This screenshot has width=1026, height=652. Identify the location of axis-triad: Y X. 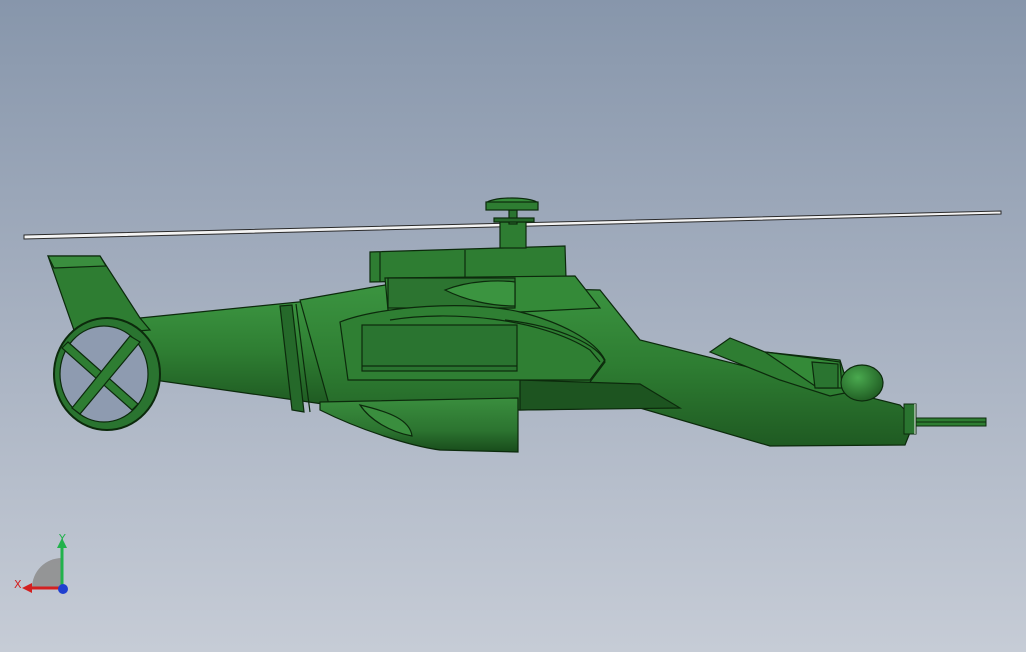
(41, 563).